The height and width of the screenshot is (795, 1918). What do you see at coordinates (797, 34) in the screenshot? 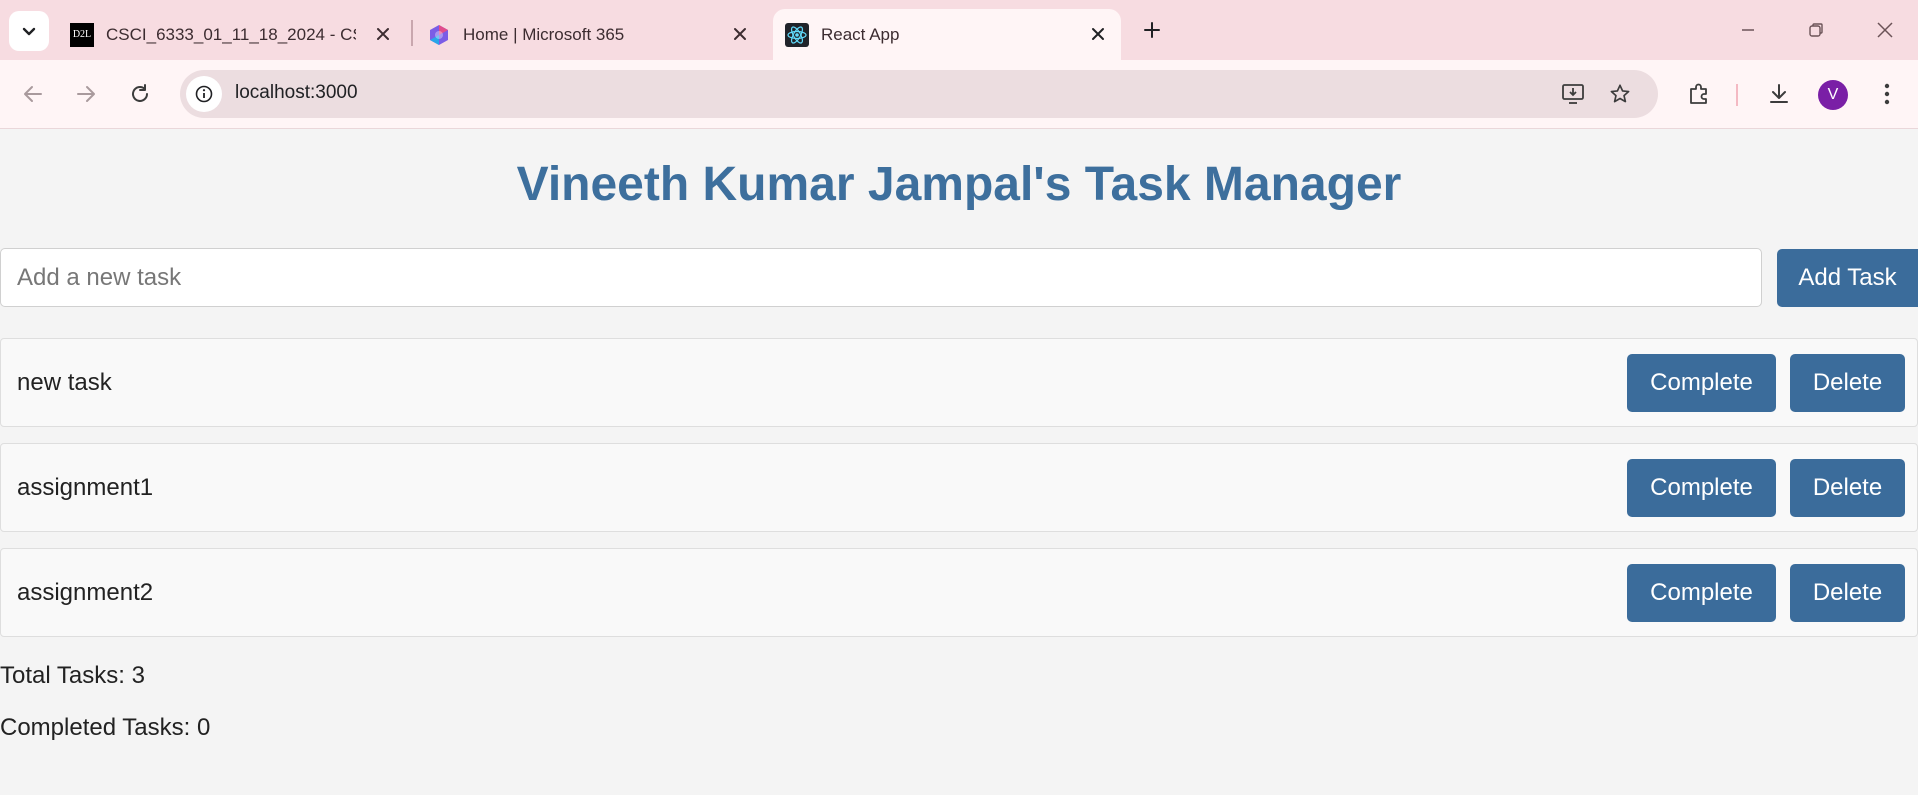
I see `react-icon` at bounding box center [797, 34].